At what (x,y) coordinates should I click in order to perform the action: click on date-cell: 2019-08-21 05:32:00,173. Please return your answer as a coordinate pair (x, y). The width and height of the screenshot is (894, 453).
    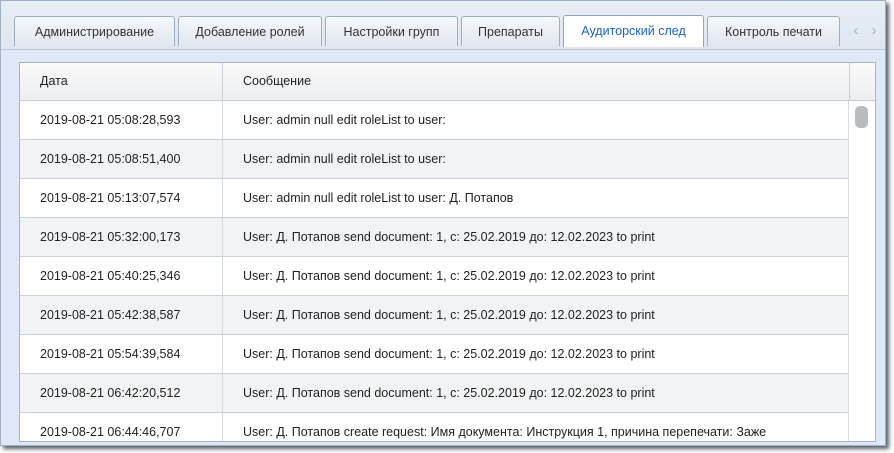
    Looking at the image, I should click on (121, 237).